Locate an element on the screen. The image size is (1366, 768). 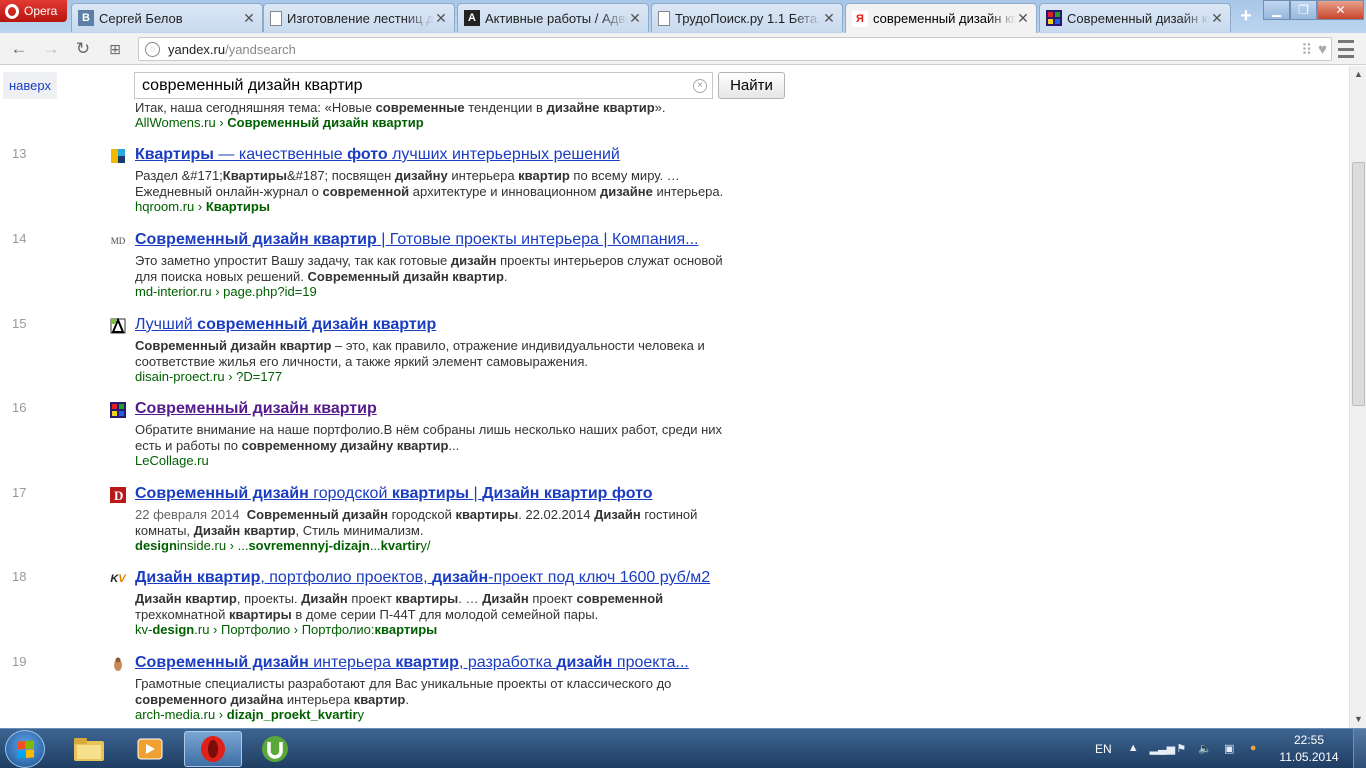
safely-remove-hardware-icon: ▣ is located at coordinates (1229, 749).